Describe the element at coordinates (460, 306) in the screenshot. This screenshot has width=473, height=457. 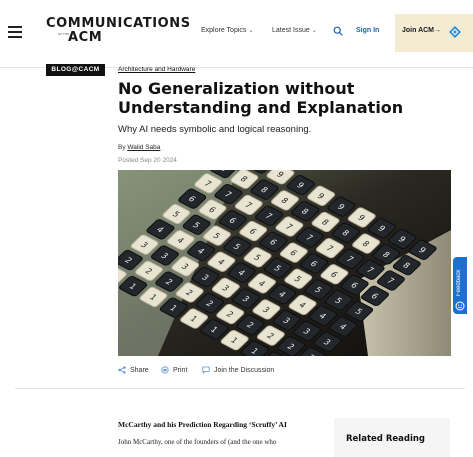
I see `feedback-icon` at that location.